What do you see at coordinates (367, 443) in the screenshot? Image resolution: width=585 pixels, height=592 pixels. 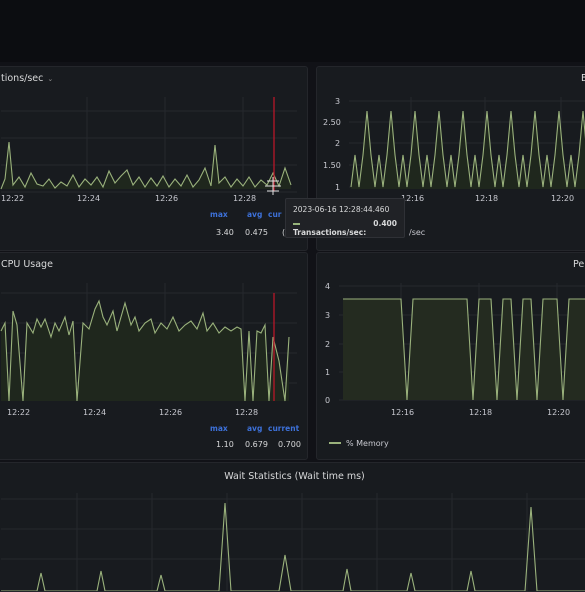 I see `legend-label: % Memory` at bounding box center [367, 443].